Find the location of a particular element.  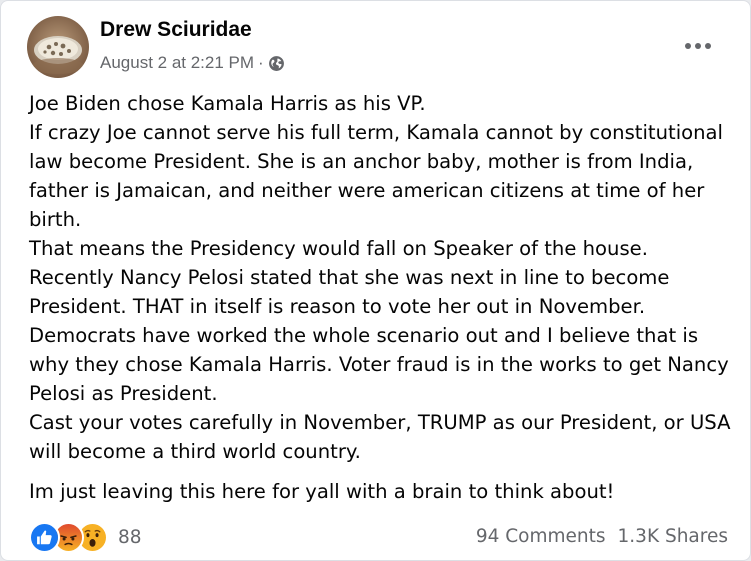

engagement-counts: 94 Comments 1.3K Shares is located at coordinates (602, 536).